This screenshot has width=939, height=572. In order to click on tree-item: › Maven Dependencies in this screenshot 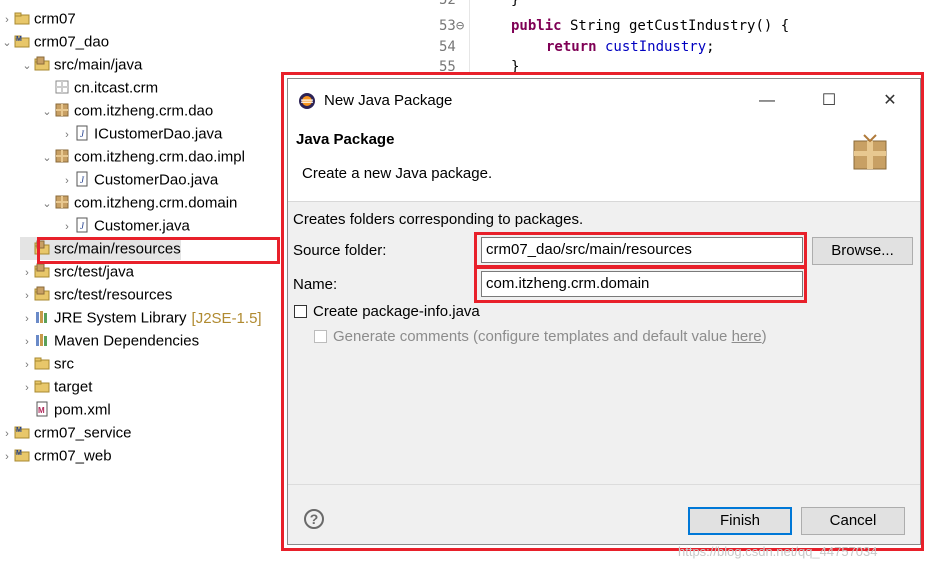, I will do `click(109, 340)`.